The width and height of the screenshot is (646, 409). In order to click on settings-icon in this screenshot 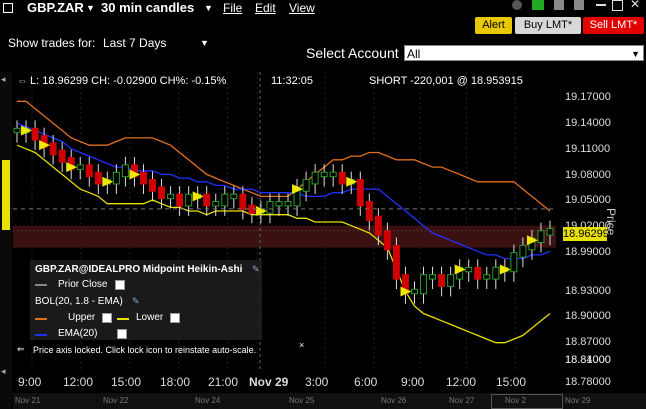, I will do `click(579, 5)`.